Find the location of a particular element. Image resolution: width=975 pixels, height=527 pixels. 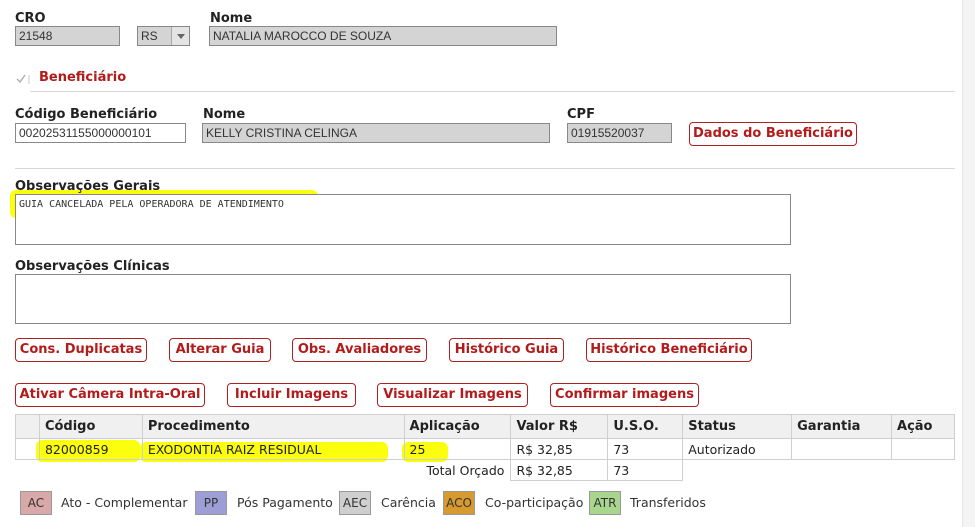

confirmar-imagens-button: Confirmar imagens is located at coordinates (624, 395).